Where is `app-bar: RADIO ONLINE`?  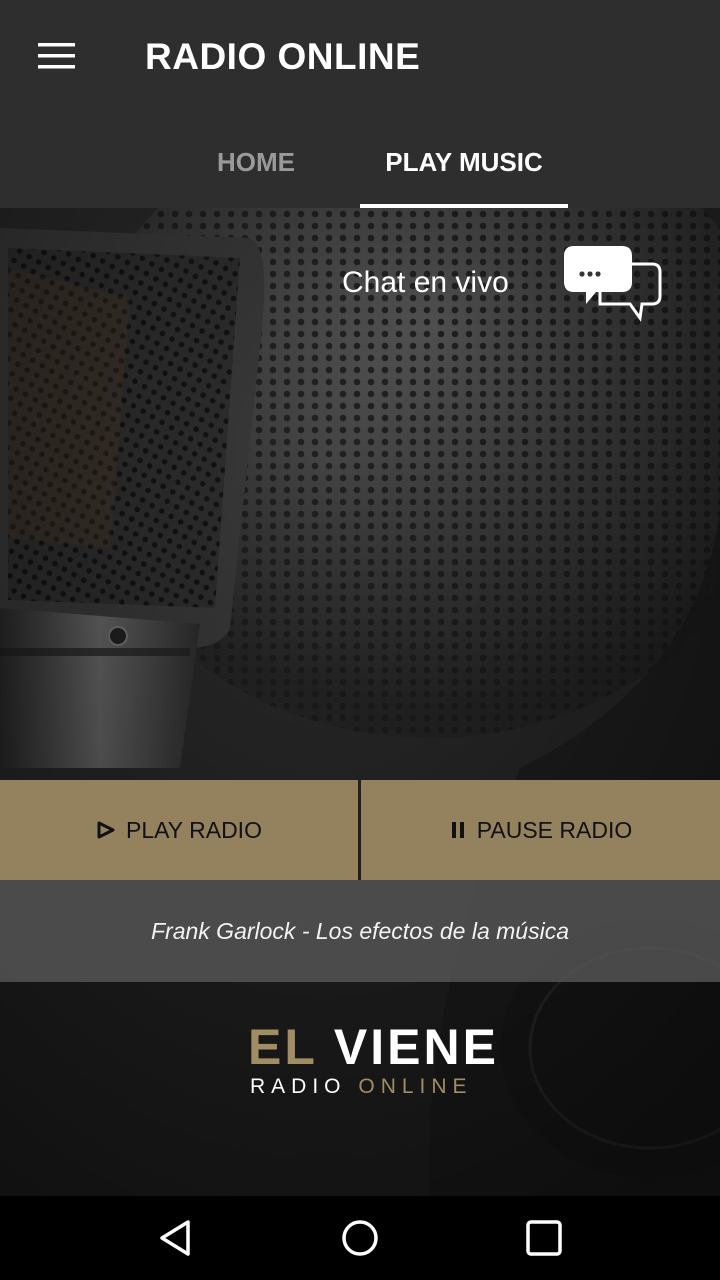 app-bar: RADIO ONLINE is located at coordinates (360, 58).